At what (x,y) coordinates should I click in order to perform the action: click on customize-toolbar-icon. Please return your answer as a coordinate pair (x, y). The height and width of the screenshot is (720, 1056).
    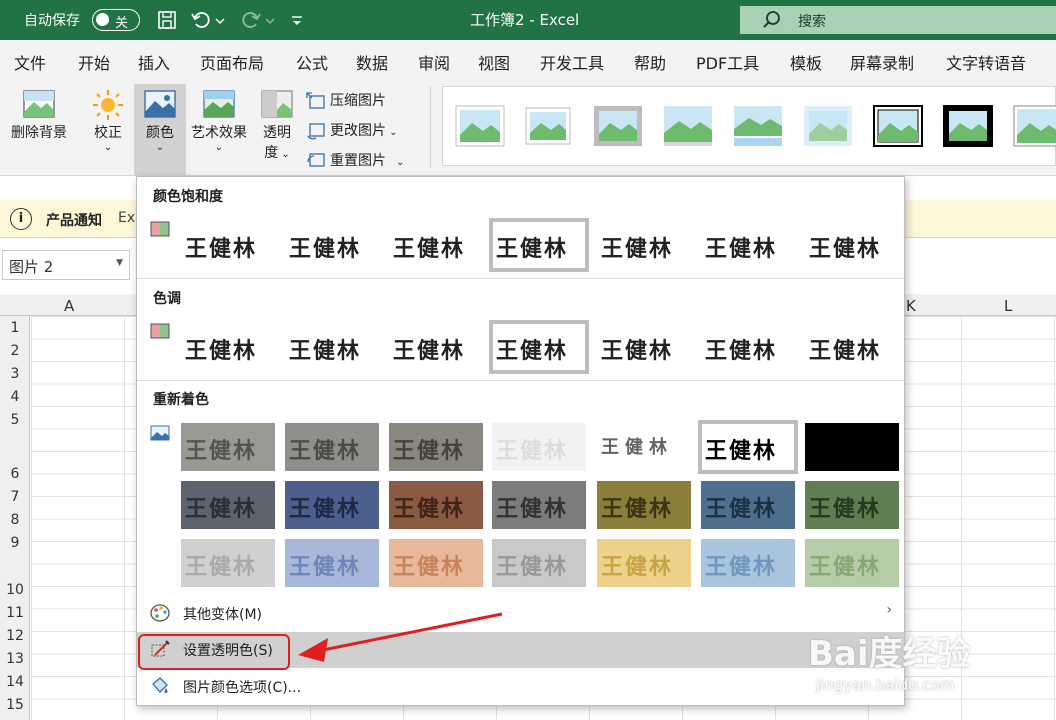
    Looking at the image, I should click on (297, 20).